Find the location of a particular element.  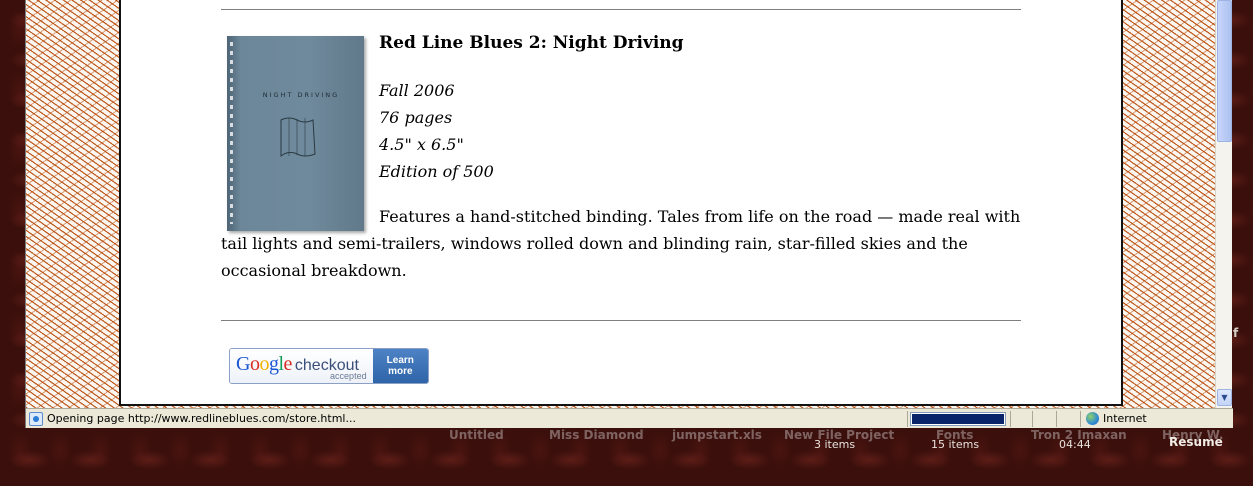

learn-more-link: Learn more is located at coordinates (400, 366).